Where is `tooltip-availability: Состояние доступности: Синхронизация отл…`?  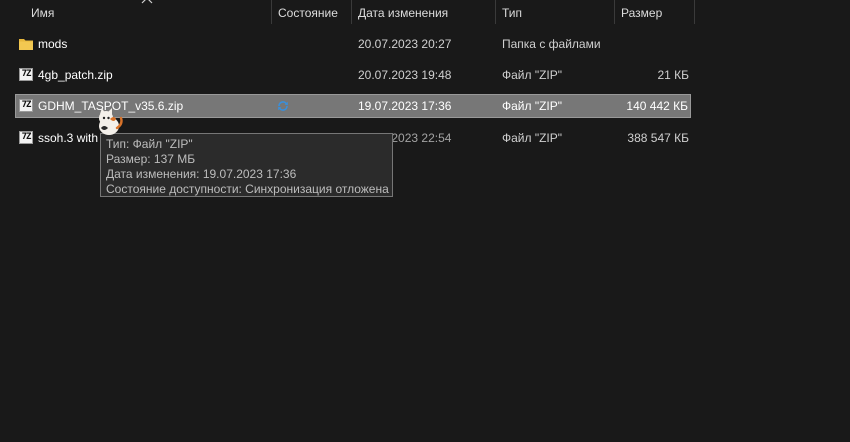 tooltip-availability: Состояние доступности: Синхронизация отл… is located at coordinates (247, 189).